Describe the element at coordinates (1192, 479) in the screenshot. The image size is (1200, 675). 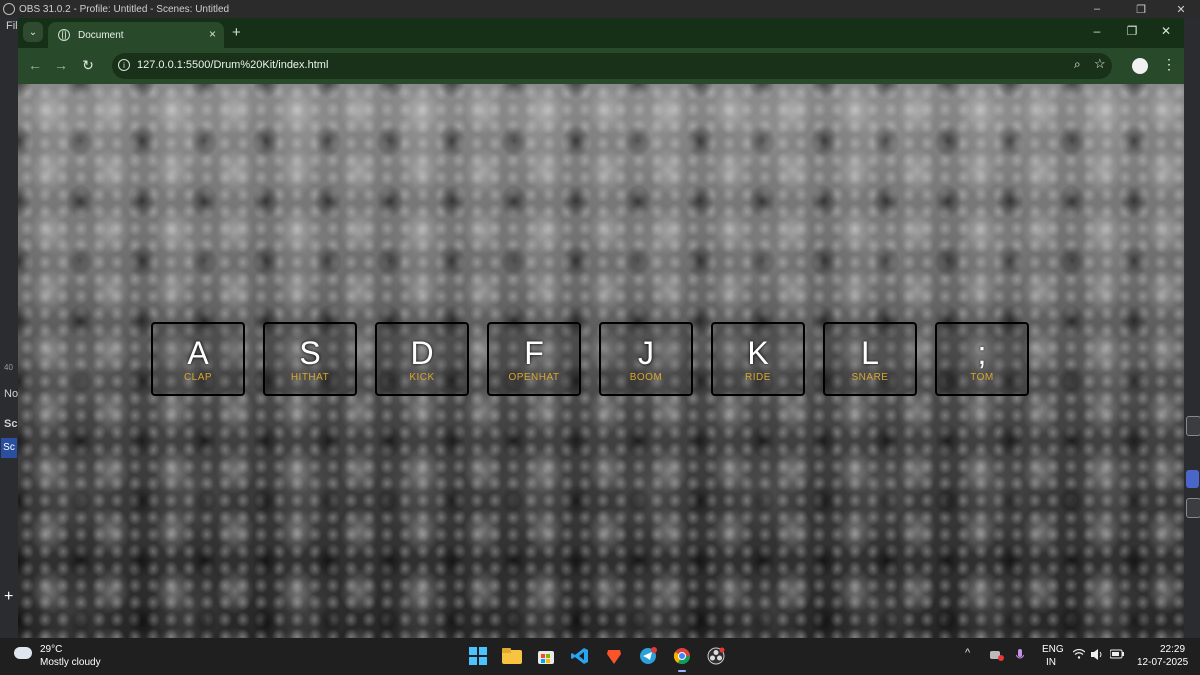
I see `obs-blue-control` at that location.